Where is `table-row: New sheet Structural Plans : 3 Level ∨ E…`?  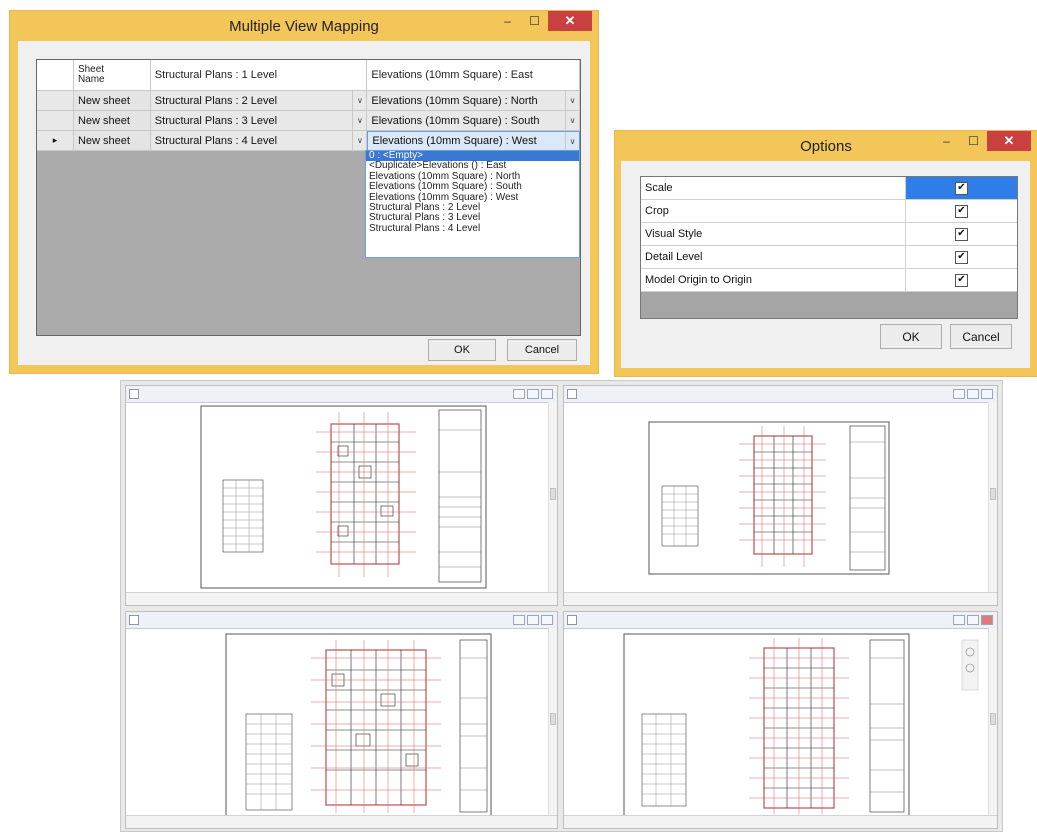 table-row: New sheet Structural Plans : 3 Level ∨ E… is located at coordinates (308, 121).